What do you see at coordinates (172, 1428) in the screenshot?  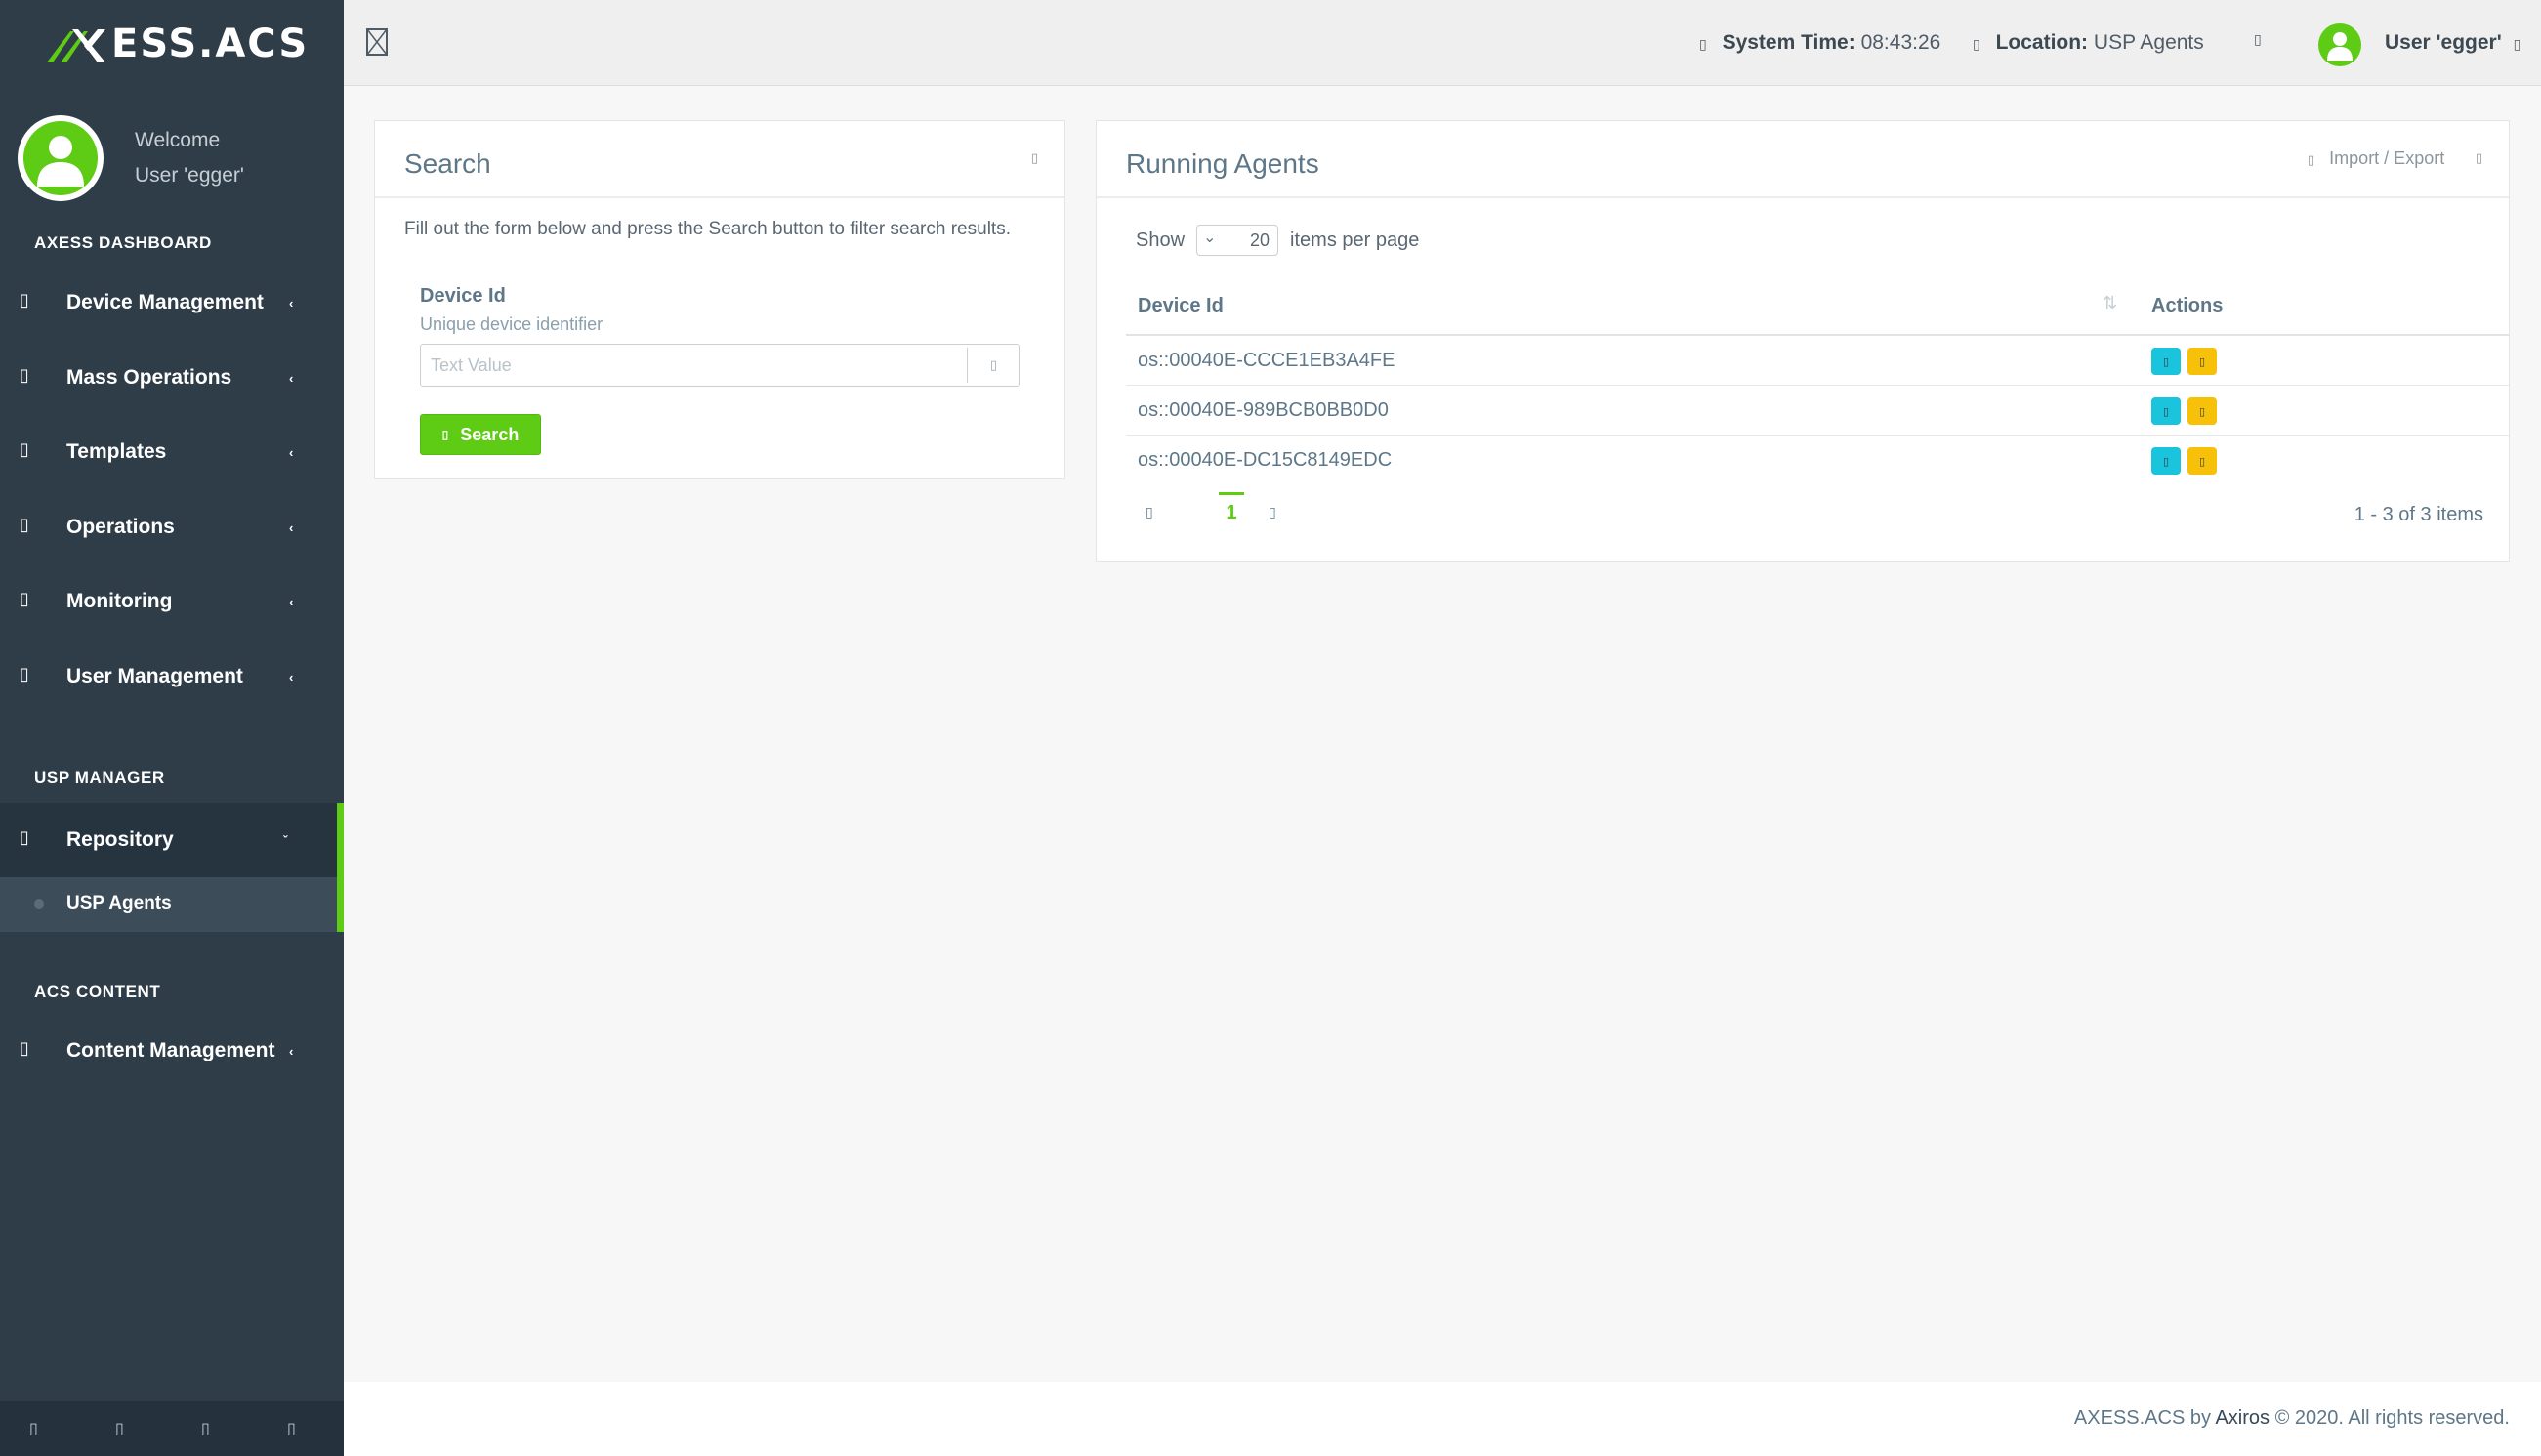 I see `sidebar-footer: ▯ ▯ ▯ ▯` at bounding box center [172, 1428].